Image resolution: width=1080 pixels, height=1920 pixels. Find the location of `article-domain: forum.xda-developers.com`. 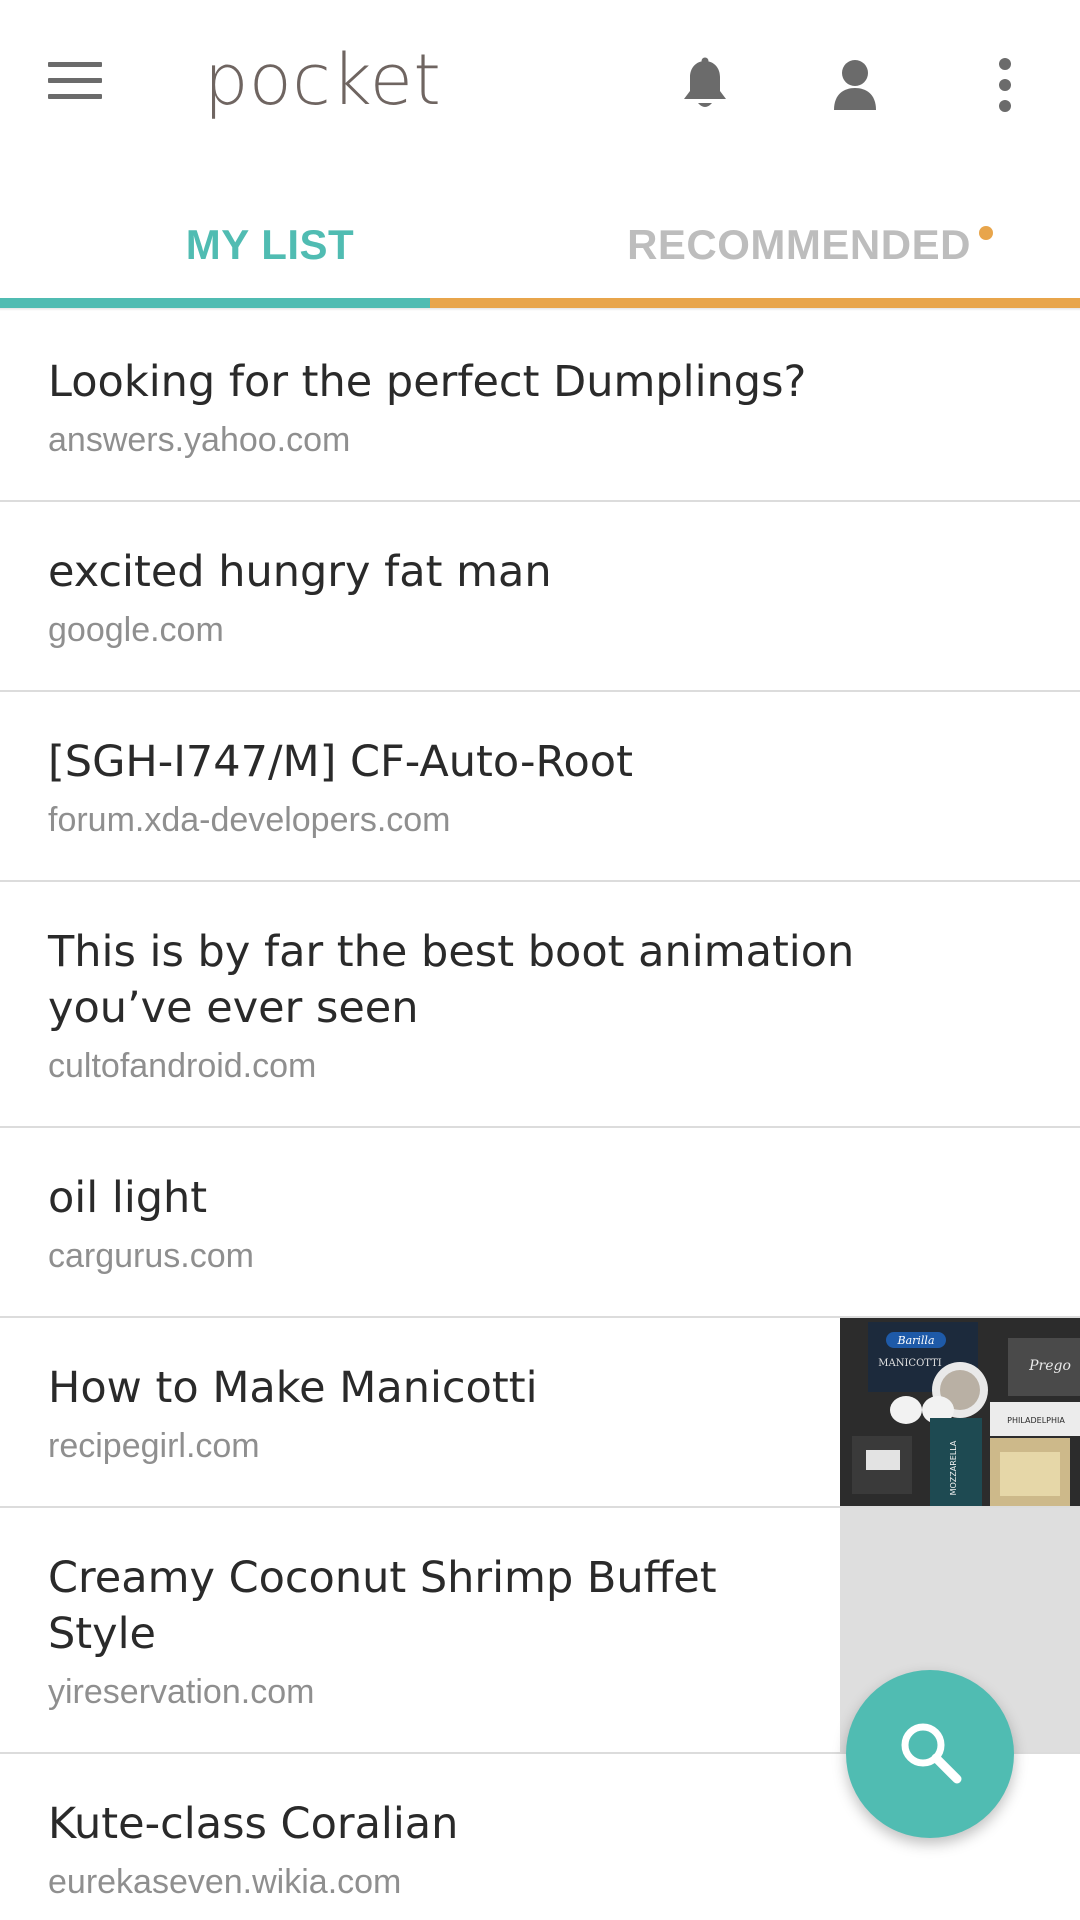

article-domain: forum.xda-developers.com is located at coordinates (249, 820).